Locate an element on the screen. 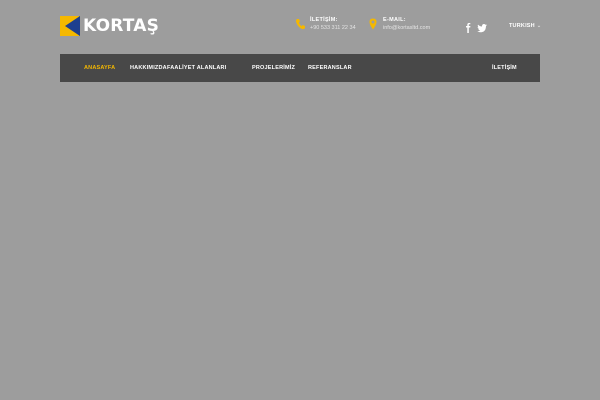 This screenshot has height=400, width=600. social-links is located at coordinates (475, 26).